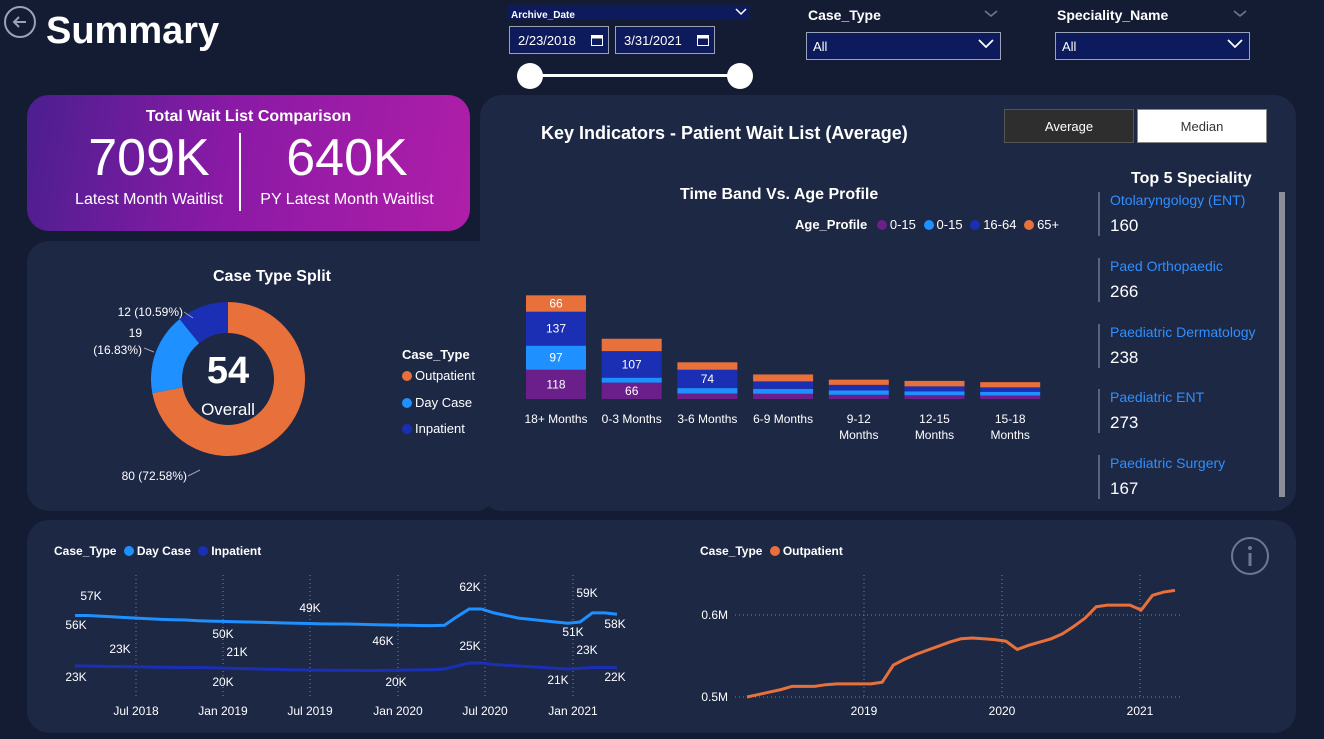 The height and width of the screenshot is (739, 1324). I want to click on date-to-input: 3/31/2021, so click(665, 40).